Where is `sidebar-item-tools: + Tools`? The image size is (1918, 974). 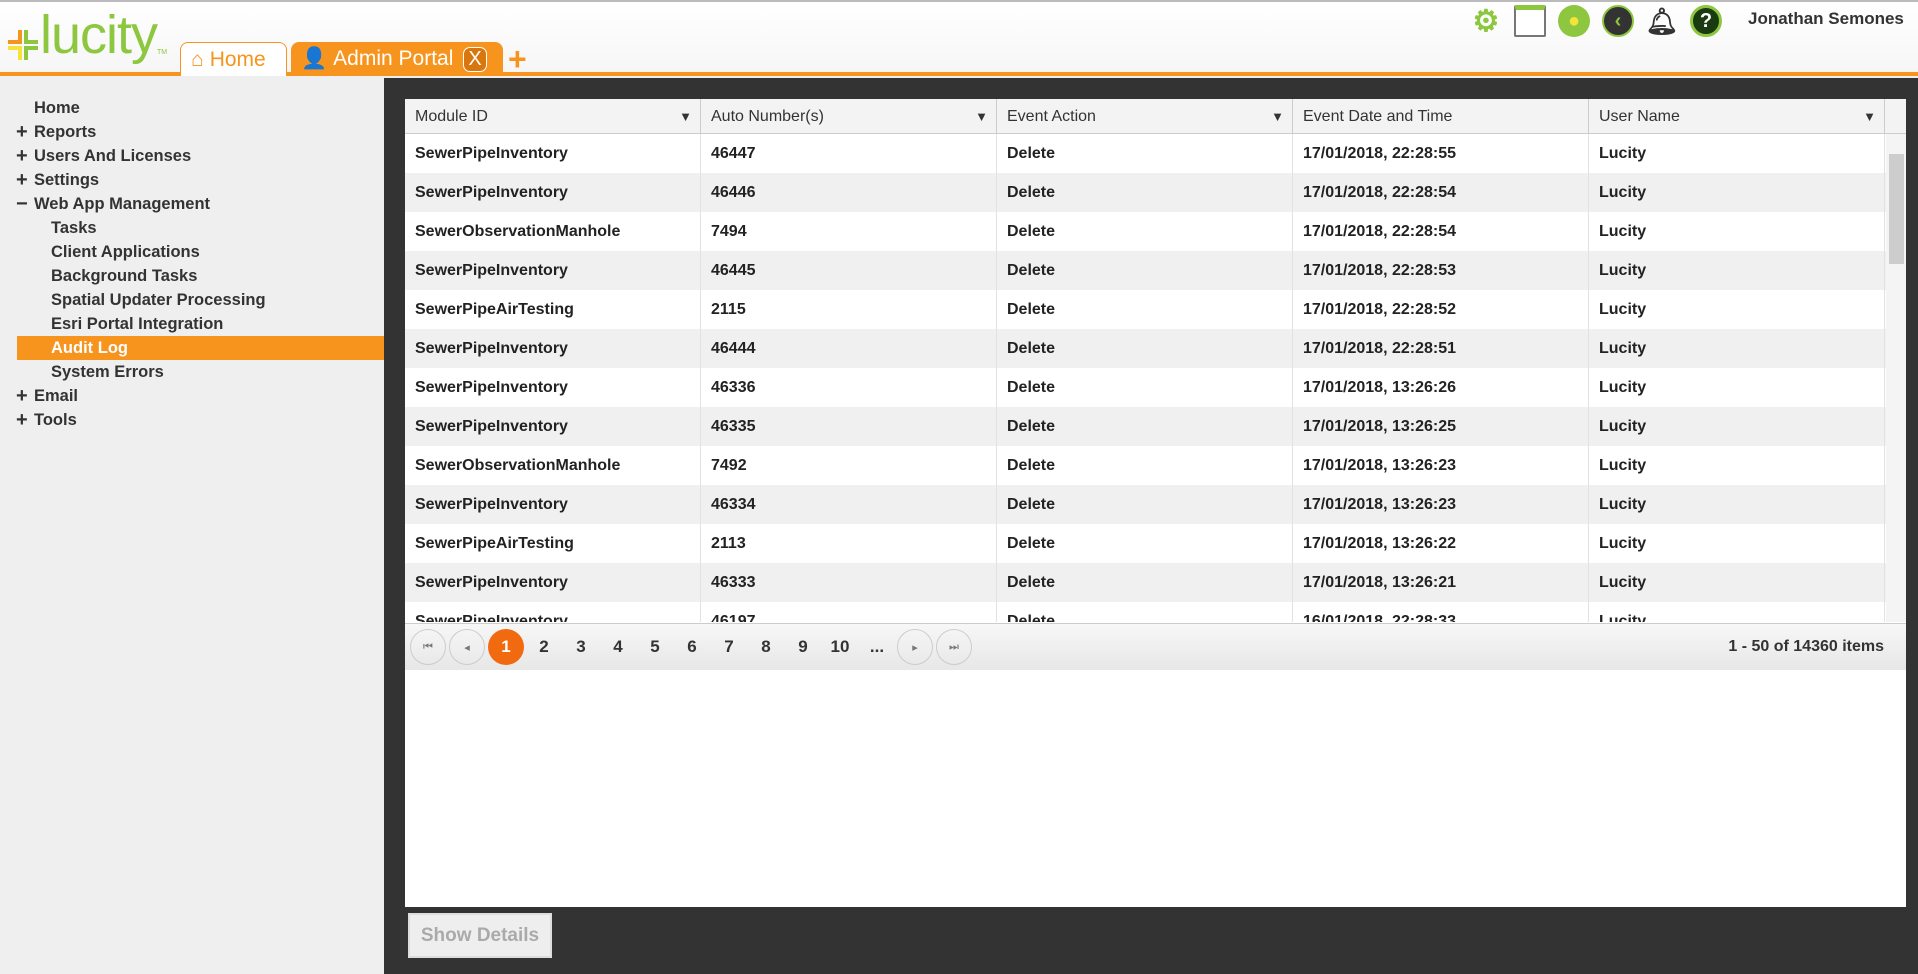
sidebar-item-tools: + Tools is located at coordinates (192, 420).